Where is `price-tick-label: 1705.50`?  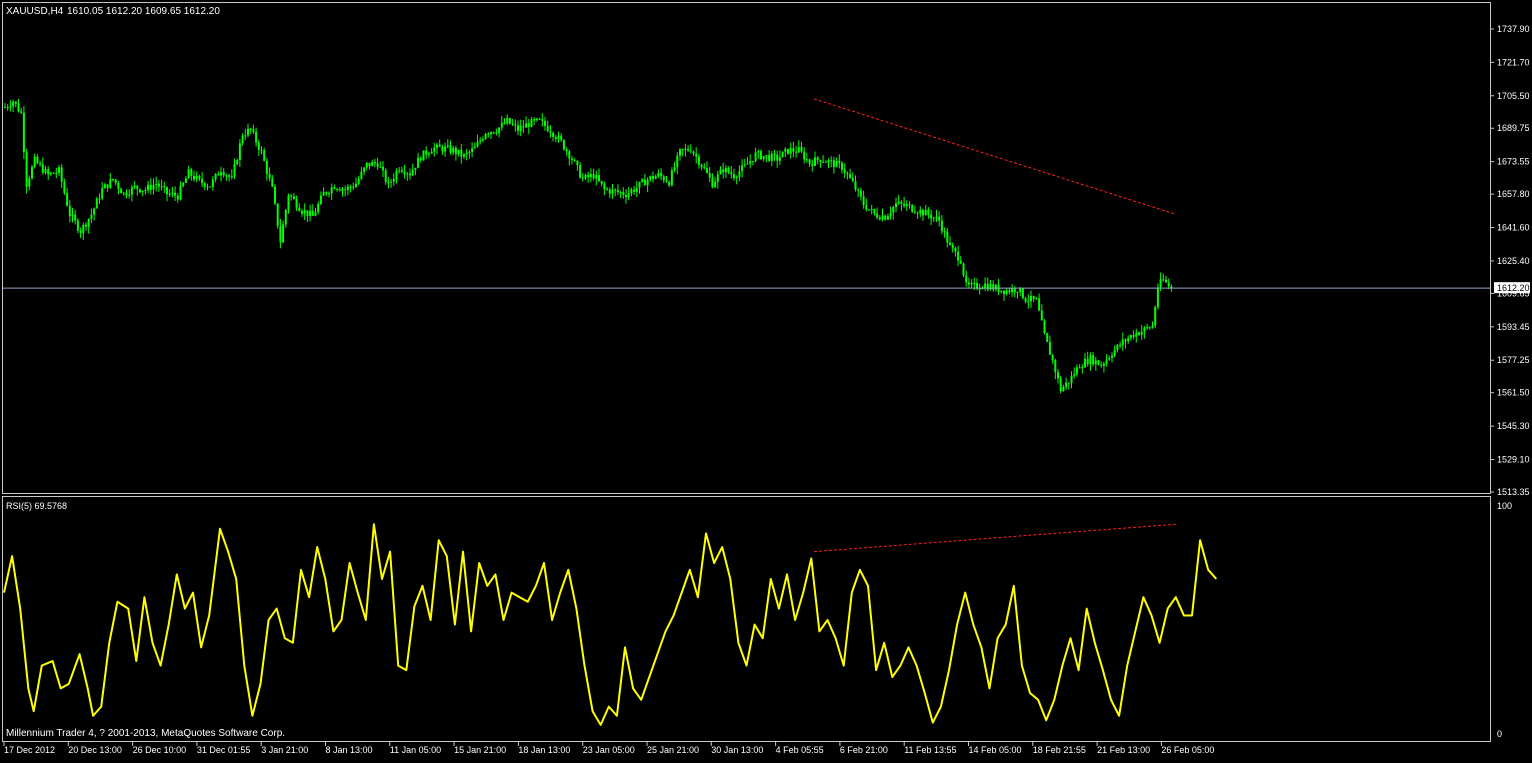
price-tick-label: 1705.50 is located at coordinates (1513, 96).